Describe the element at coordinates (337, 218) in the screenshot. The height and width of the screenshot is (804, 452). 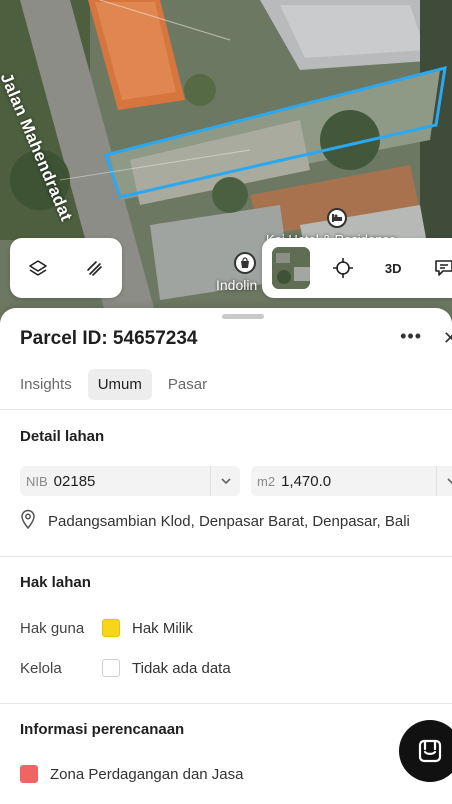
I see `hotel-poi-icon` at that location.